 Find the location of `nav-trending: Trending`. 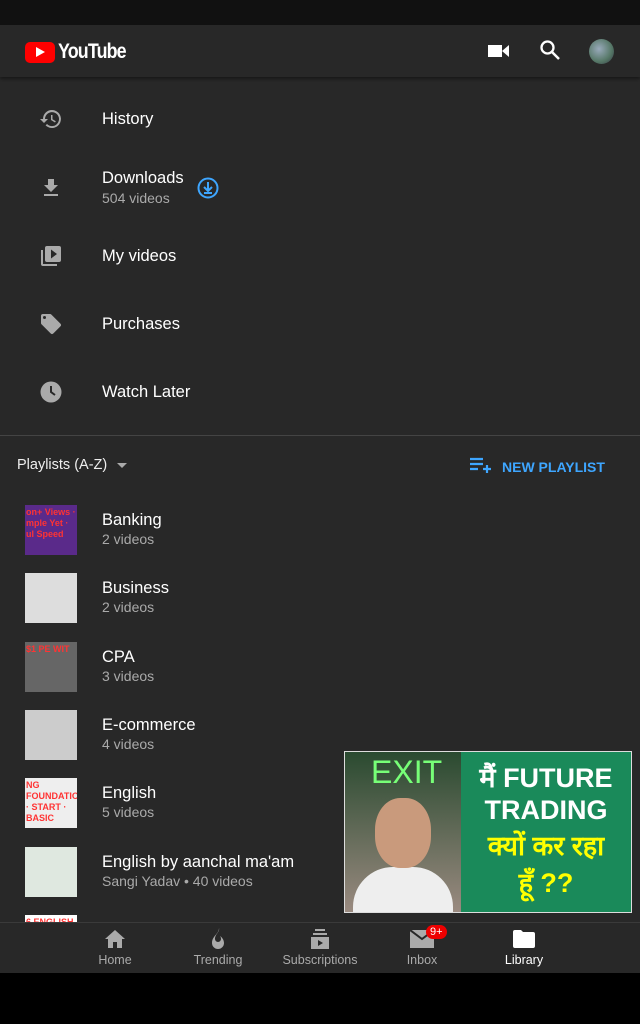

nav-trending: Trending is located at coordinates (218, 947).